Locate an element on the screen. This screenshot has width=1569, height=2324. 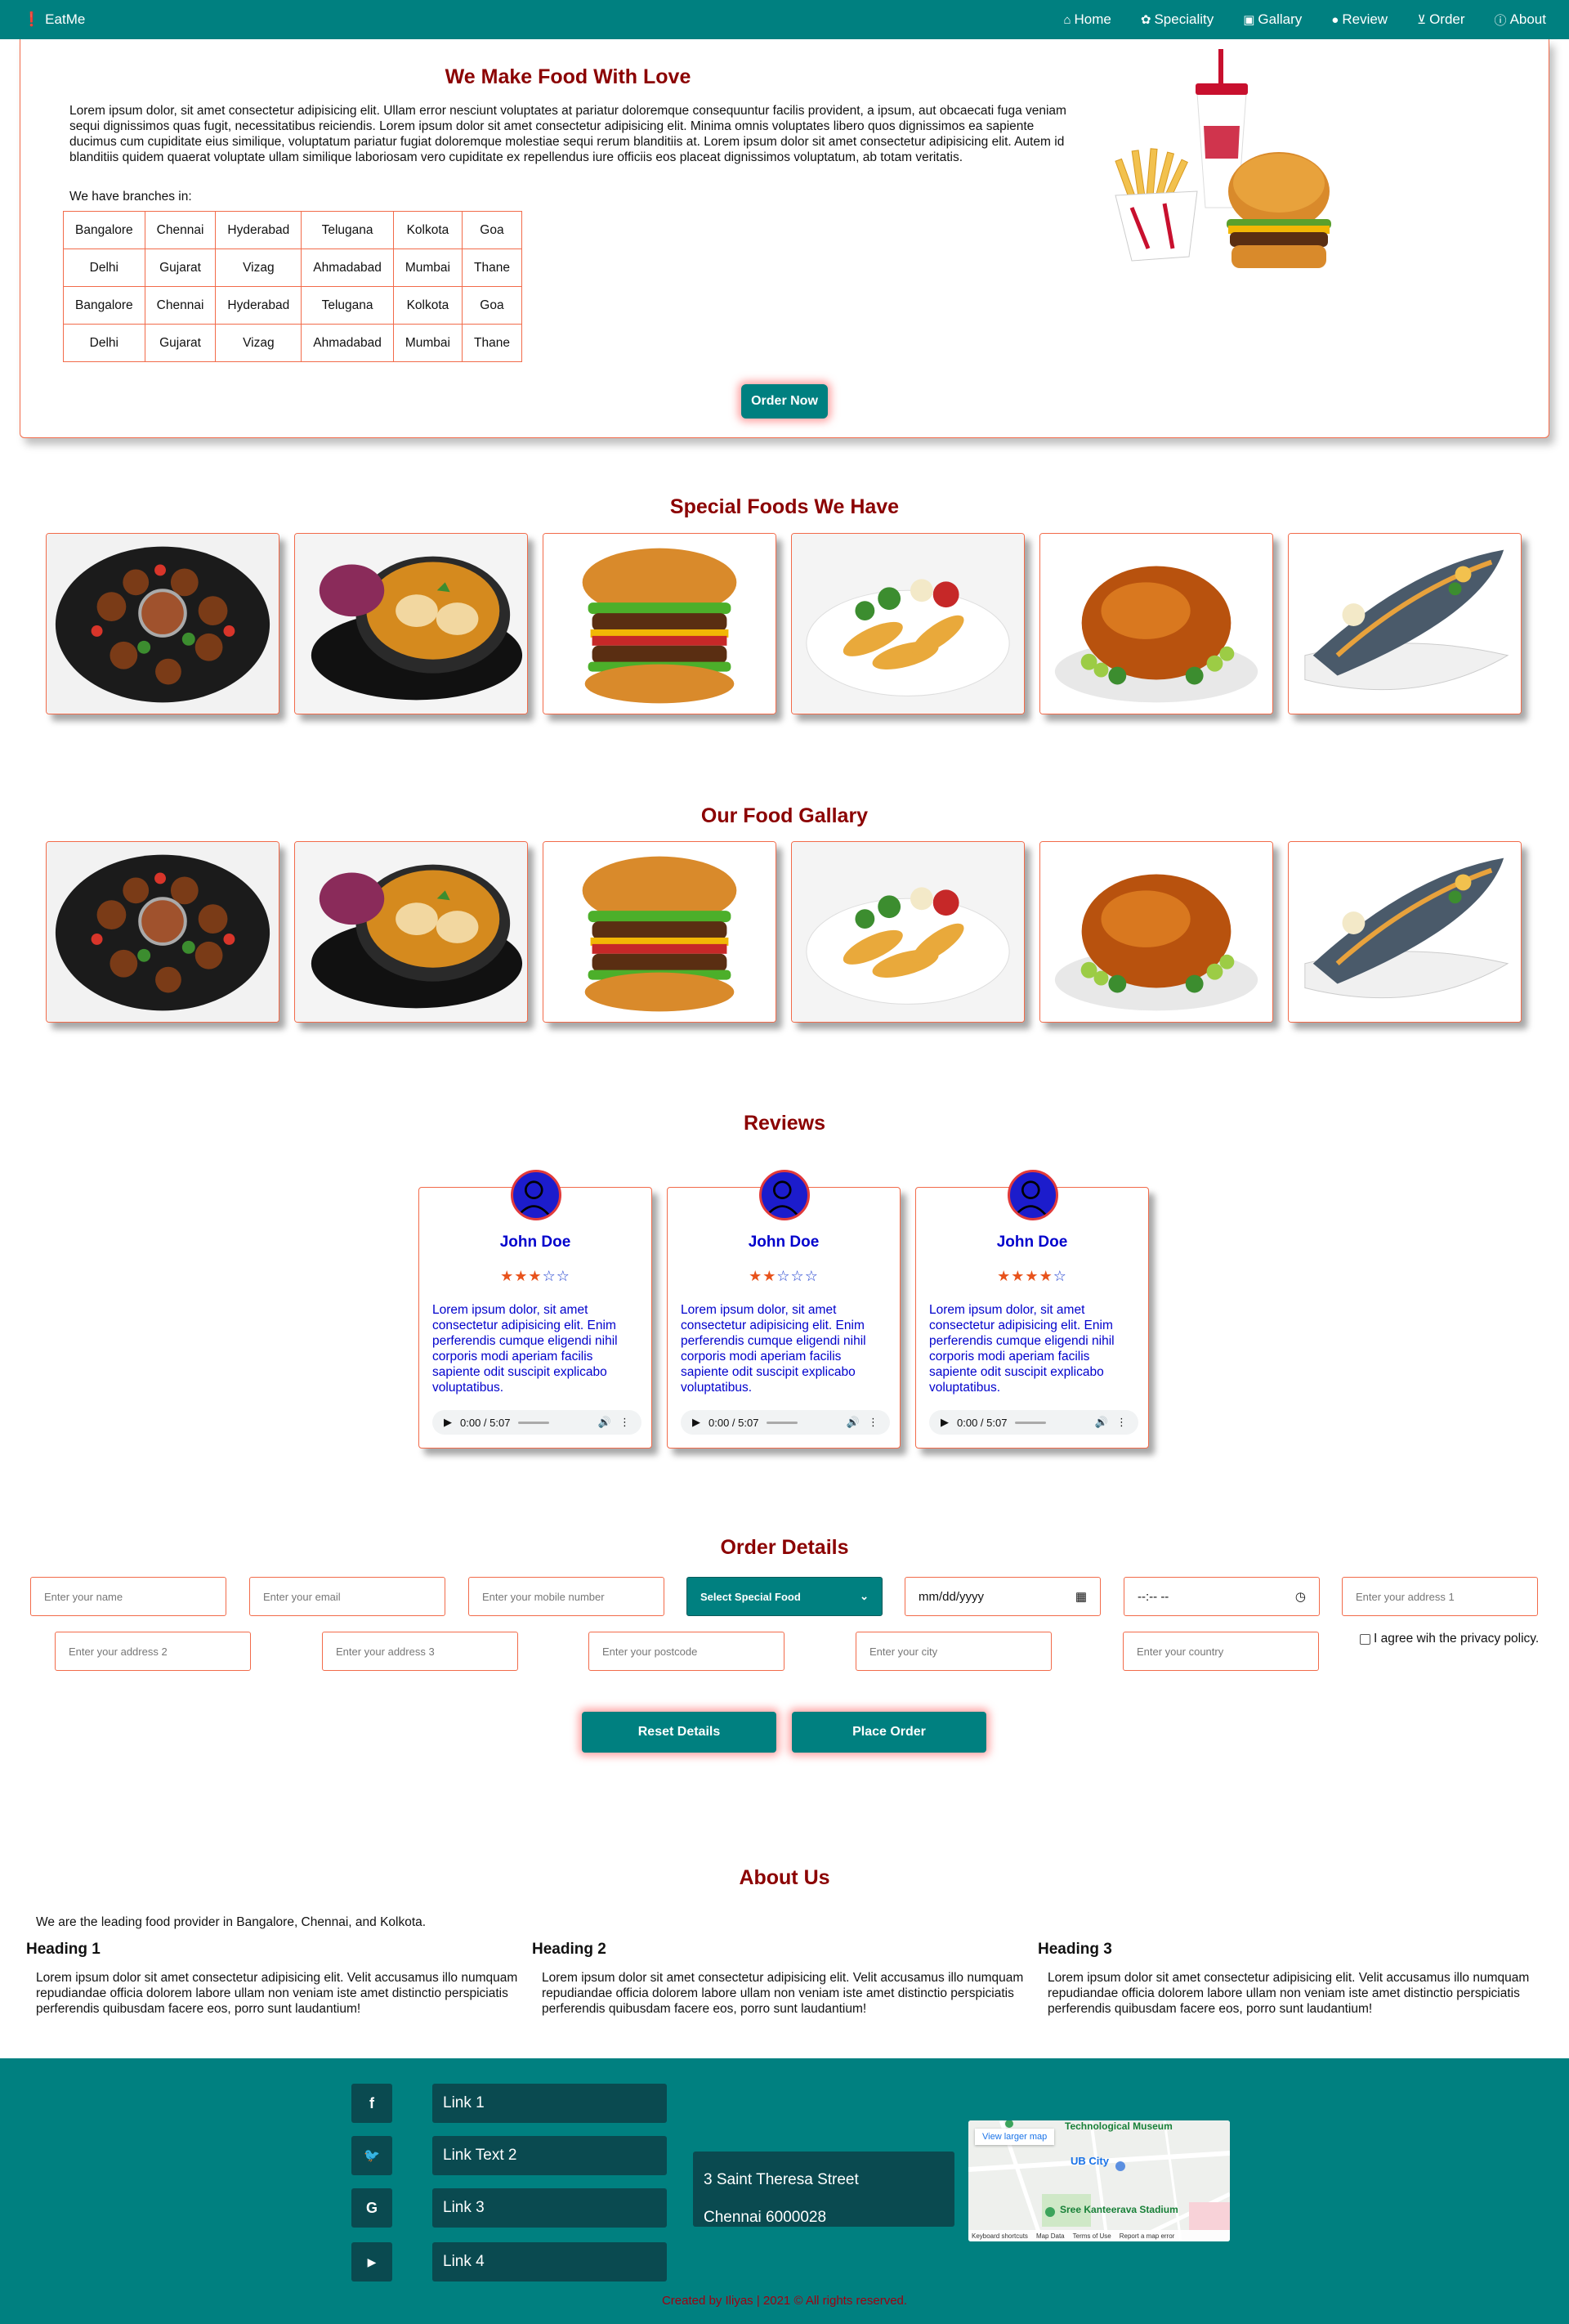
twitter-icon: 🐦 is located at coordinates (371, 2155).